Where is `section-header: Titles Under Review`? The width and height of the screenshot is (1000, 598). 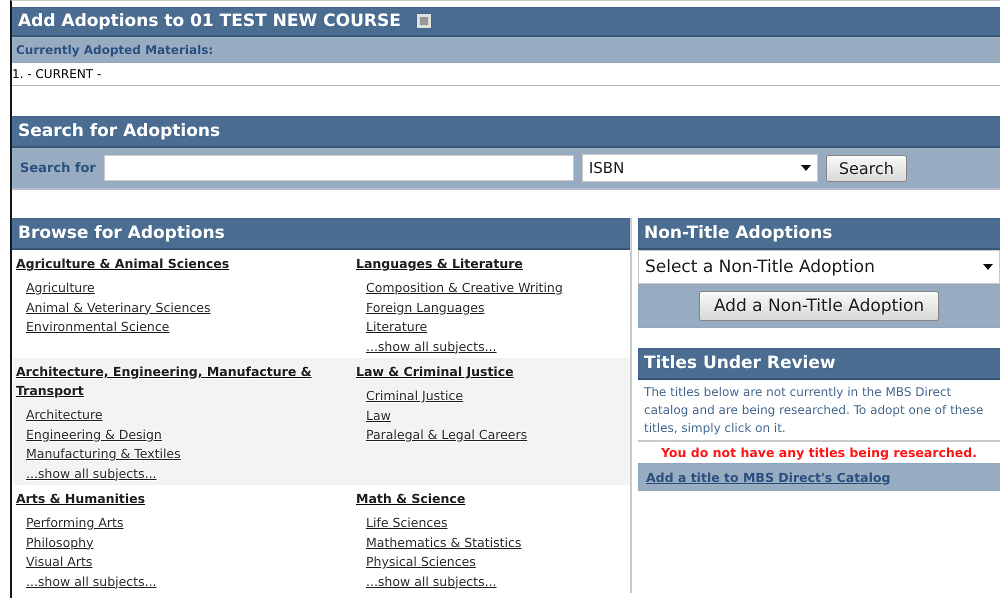 section-header: Titles Under Review is located at coordinates (819, 364).